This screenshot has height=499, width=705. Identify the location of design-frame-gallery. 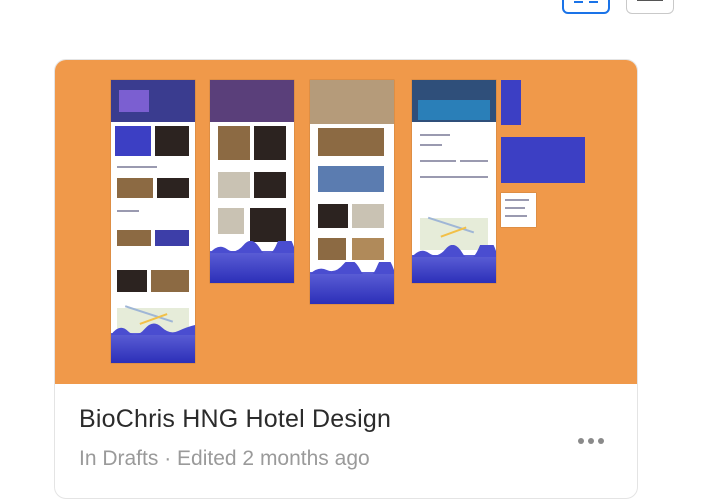
(352, 192).